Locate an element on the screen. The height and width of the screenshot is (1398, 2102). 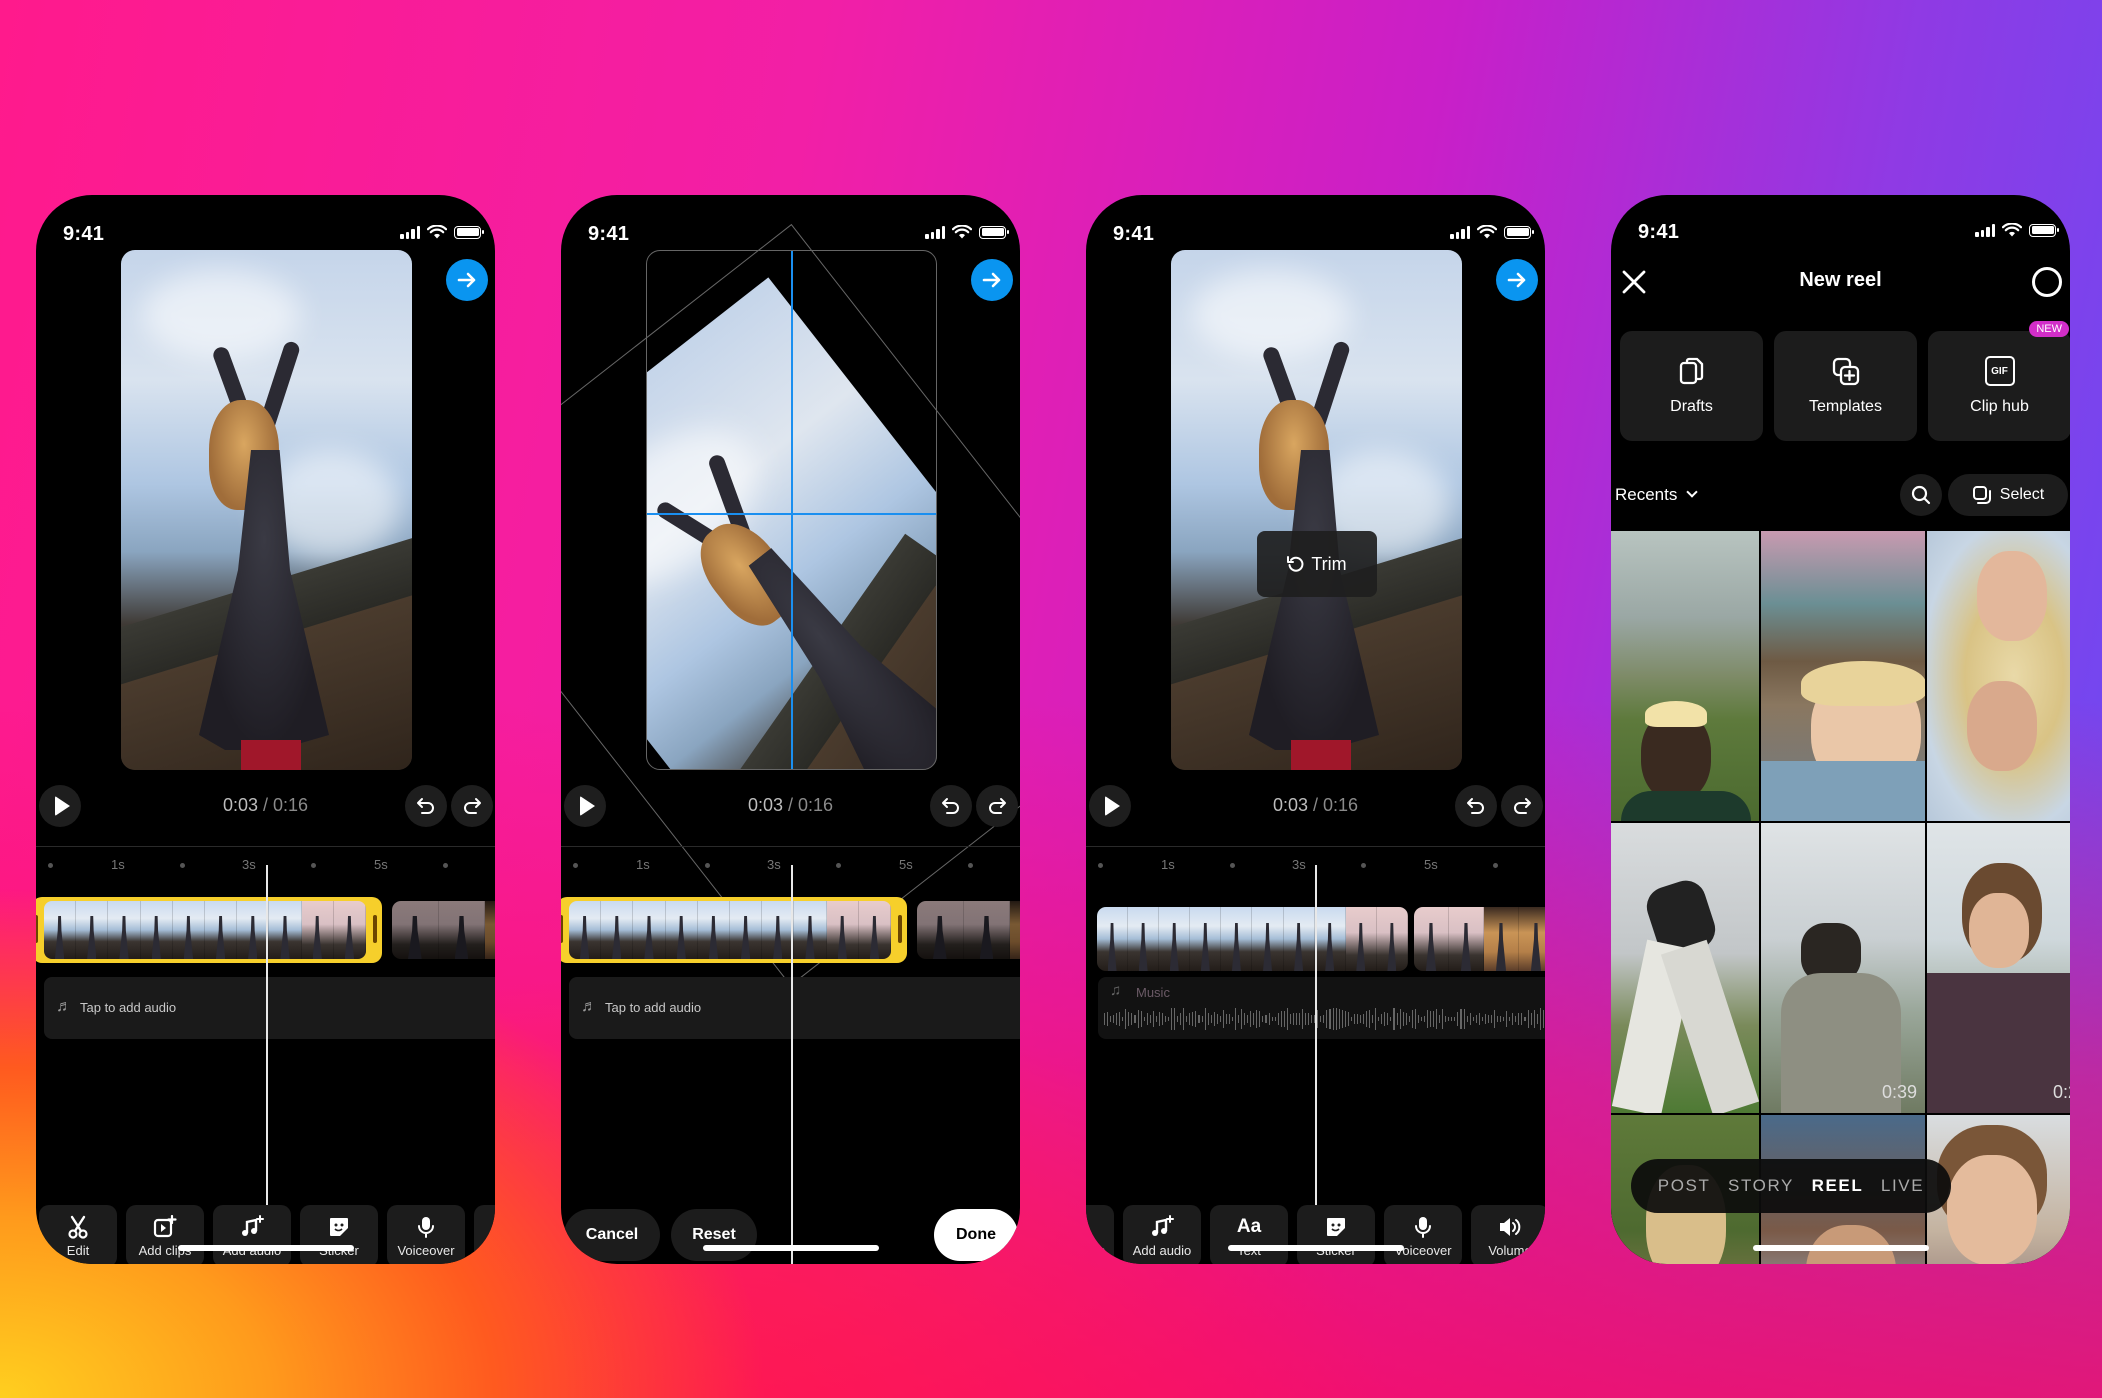
done-button: Done is located at coordinates (976, 1235).